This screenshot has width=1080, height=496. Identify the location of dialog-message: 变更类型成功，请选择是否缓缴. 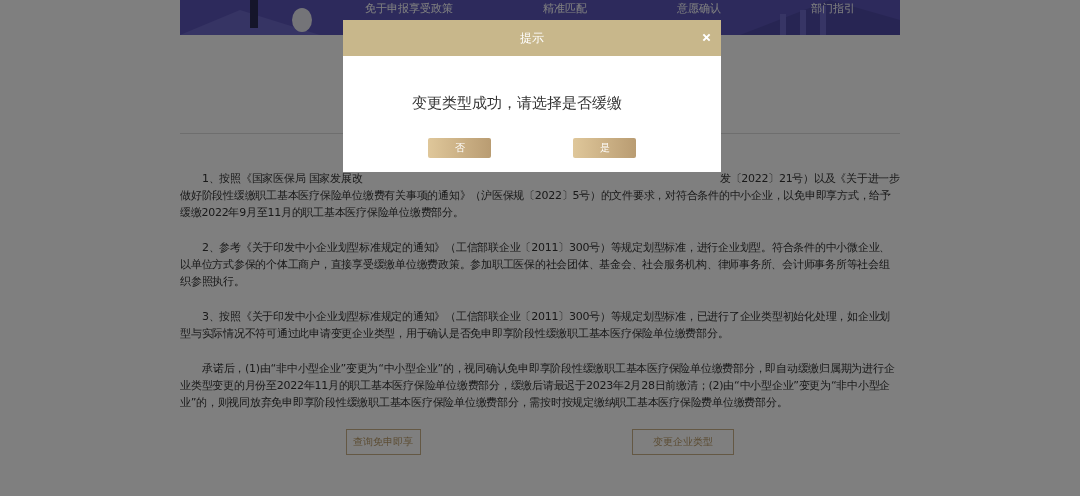
(517, 103).